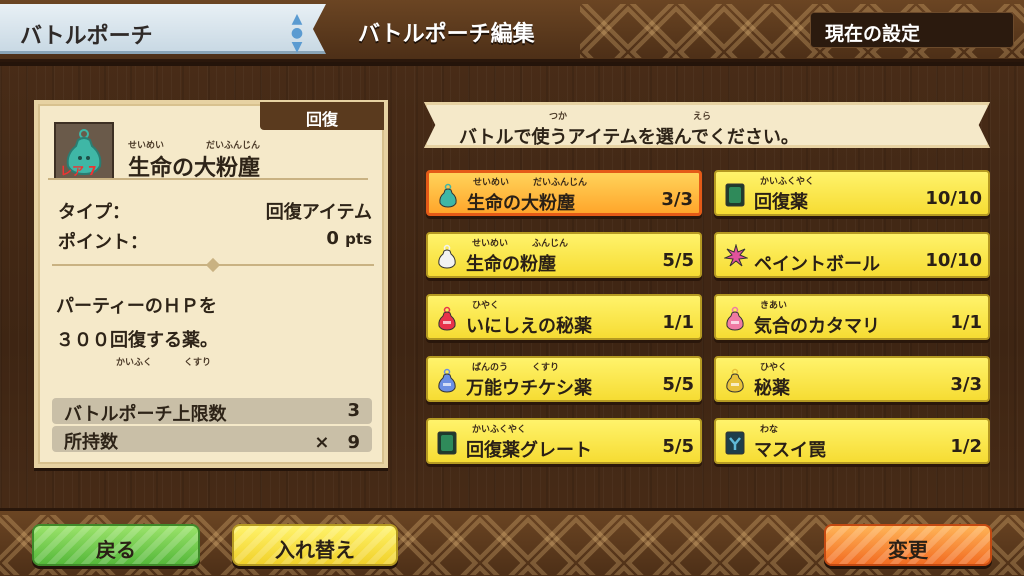  I want to click on owned-row: 所持数 × 9, so click(212, 439).